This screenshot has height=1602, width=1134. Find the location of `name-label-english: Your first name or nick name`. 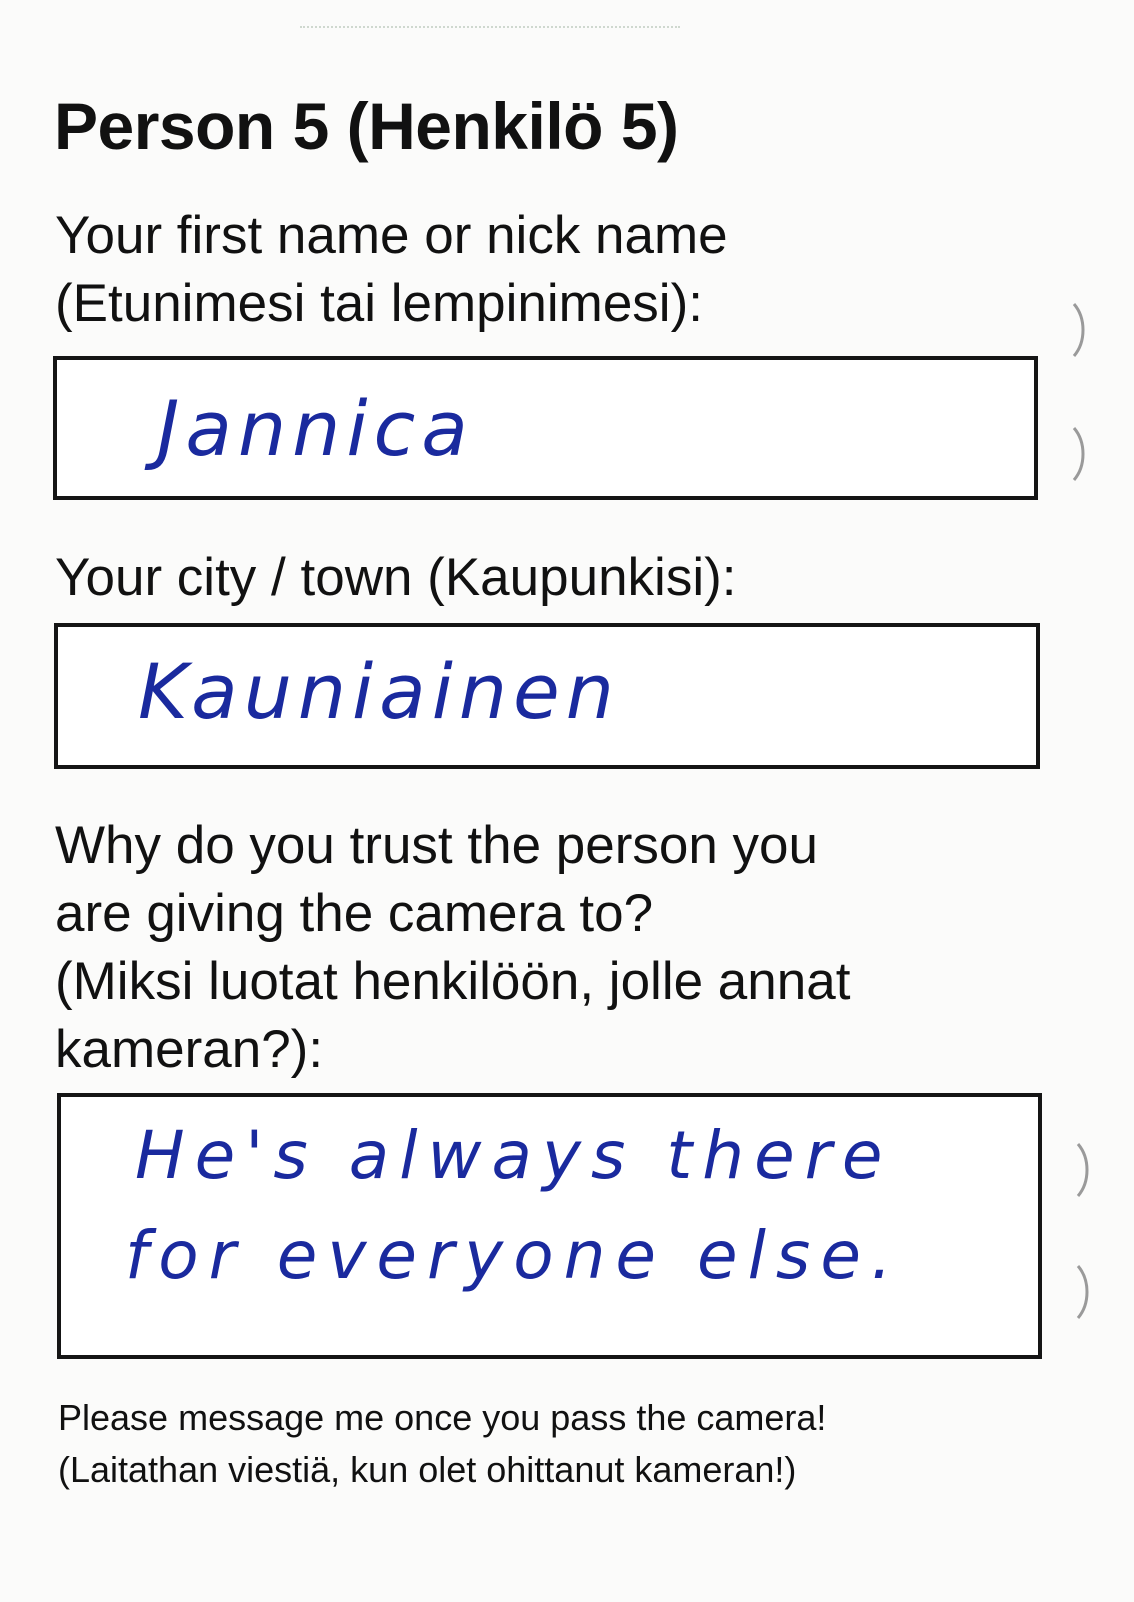

name-label-english: Your first name or nick name is located at coordinates (391, 235).